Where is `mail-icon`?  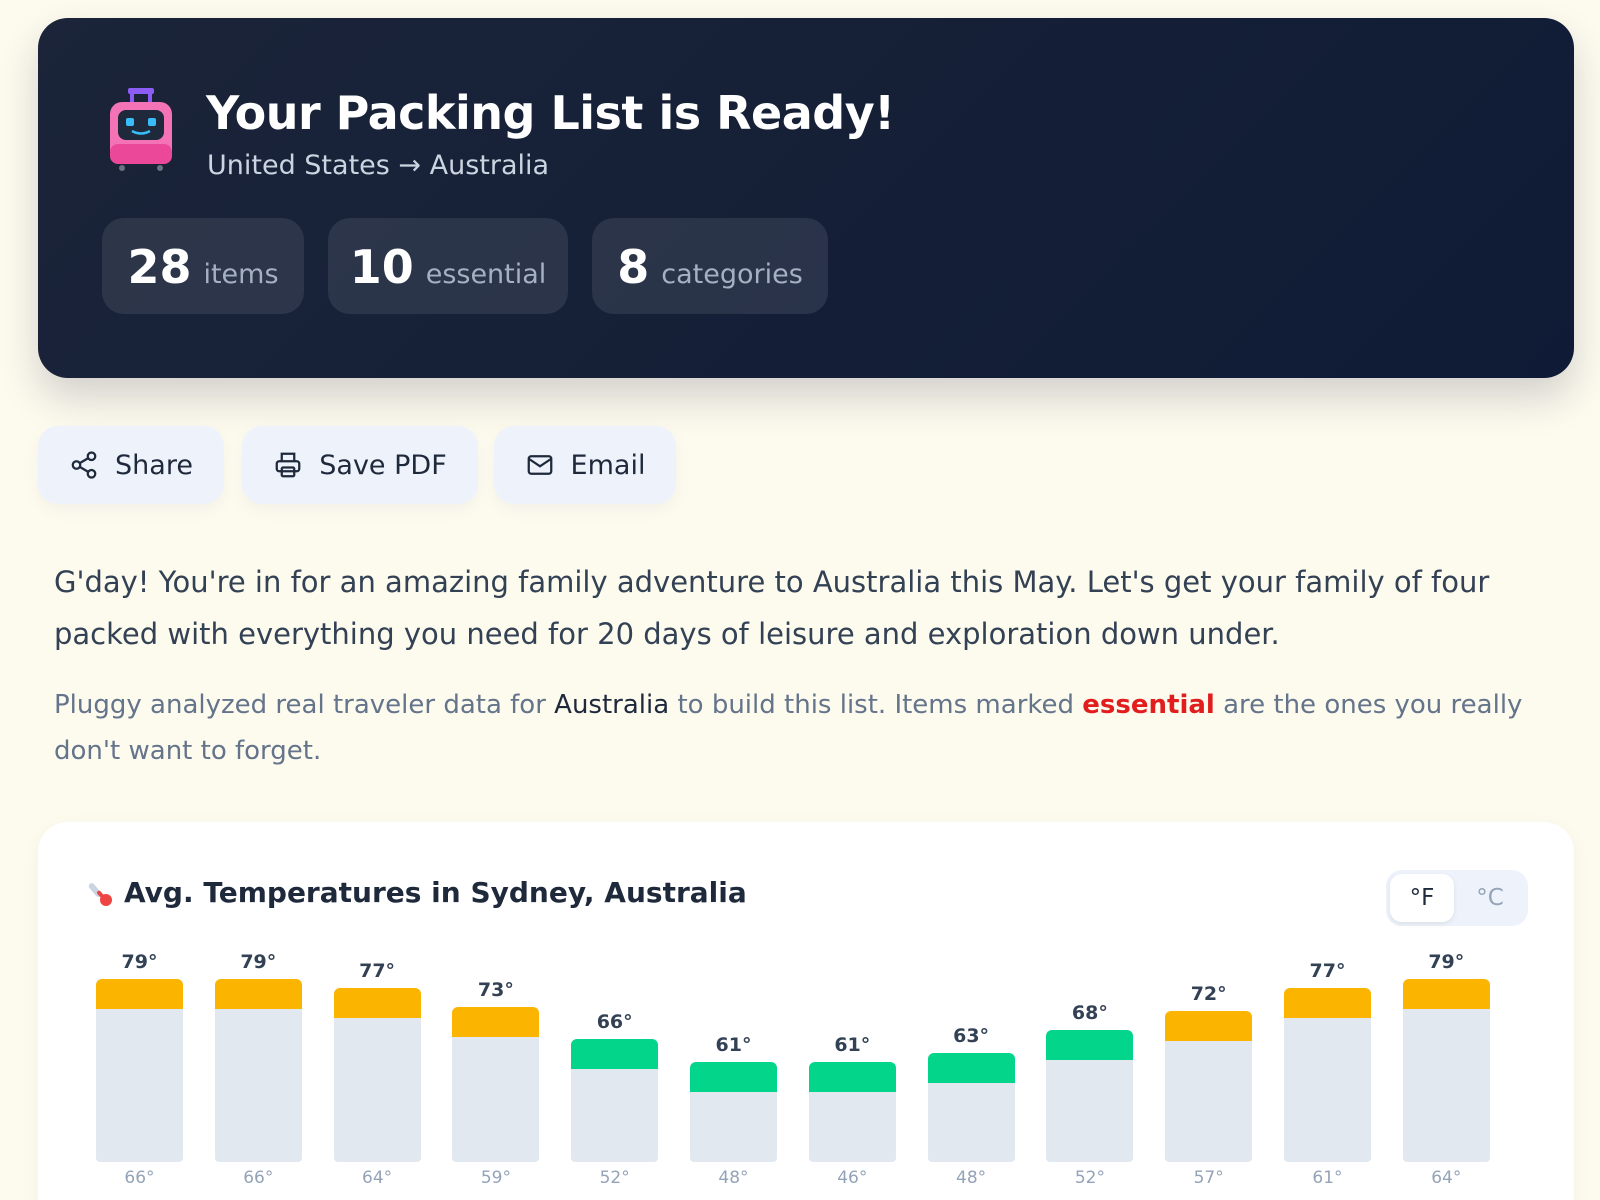
mail-icon is located at coordinates (539, 465).